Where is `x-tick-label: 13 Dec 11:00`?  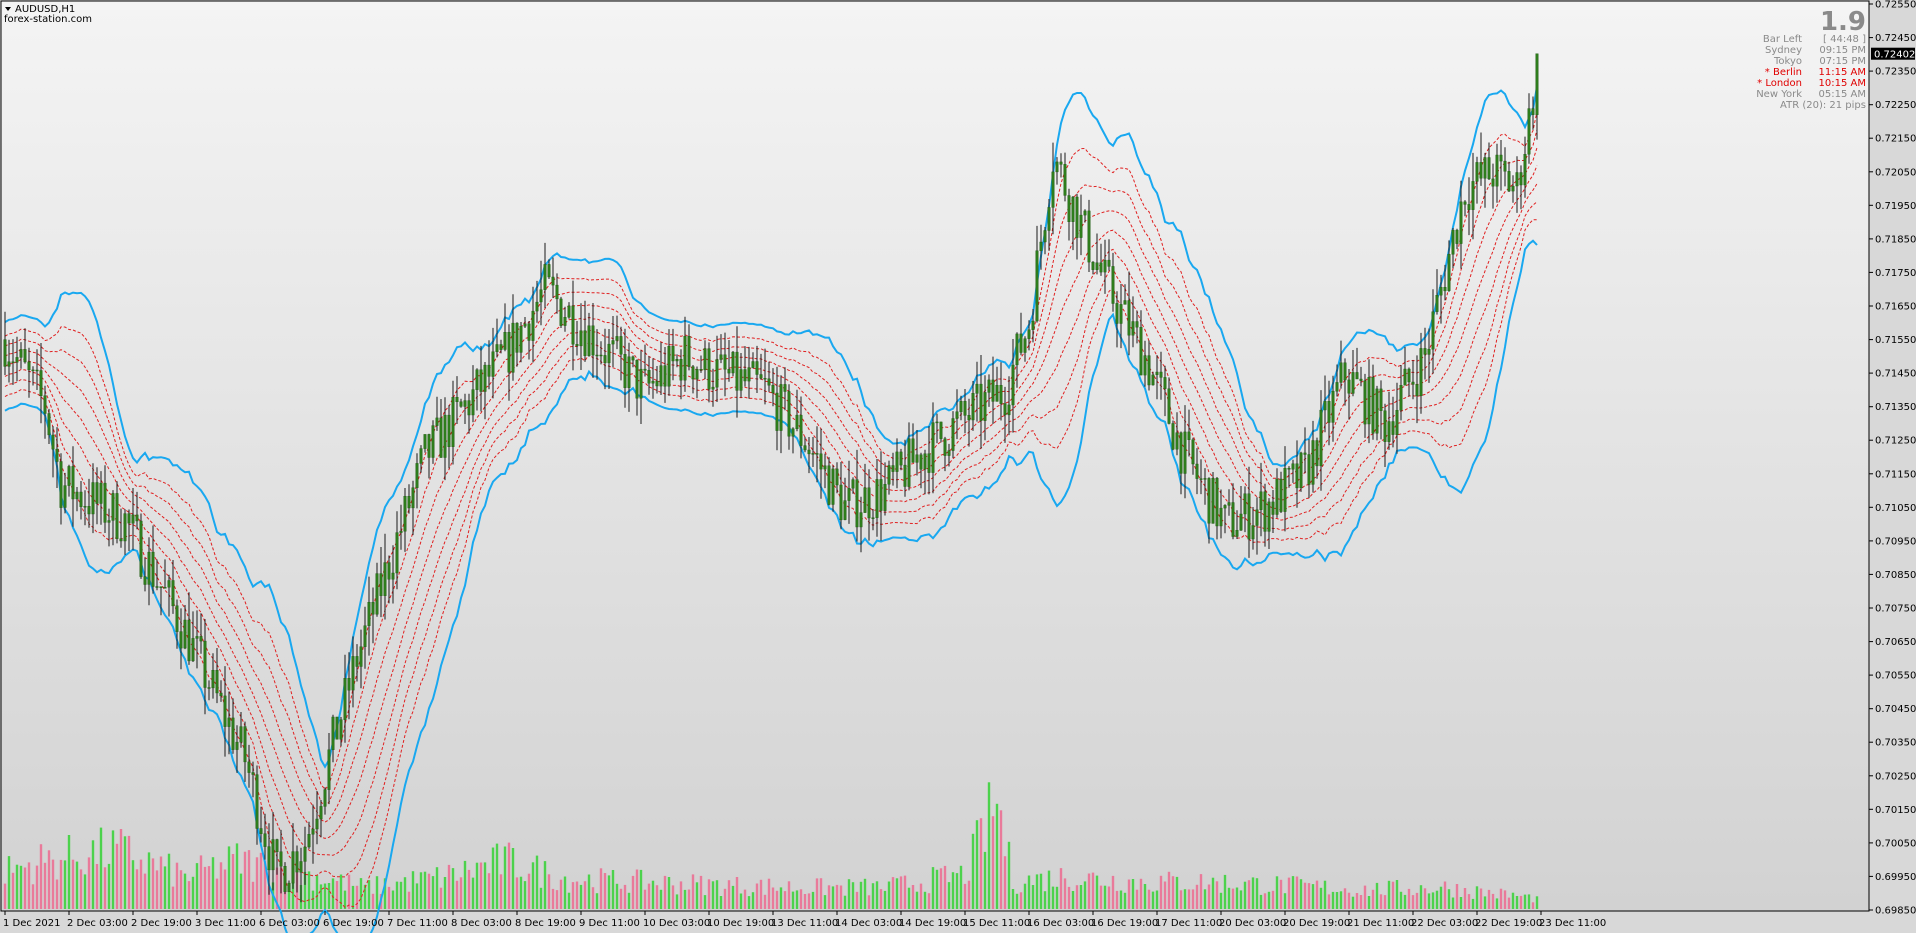
x-tick-label: 13 Dec 11:00 is located at coordinates (804, 923).